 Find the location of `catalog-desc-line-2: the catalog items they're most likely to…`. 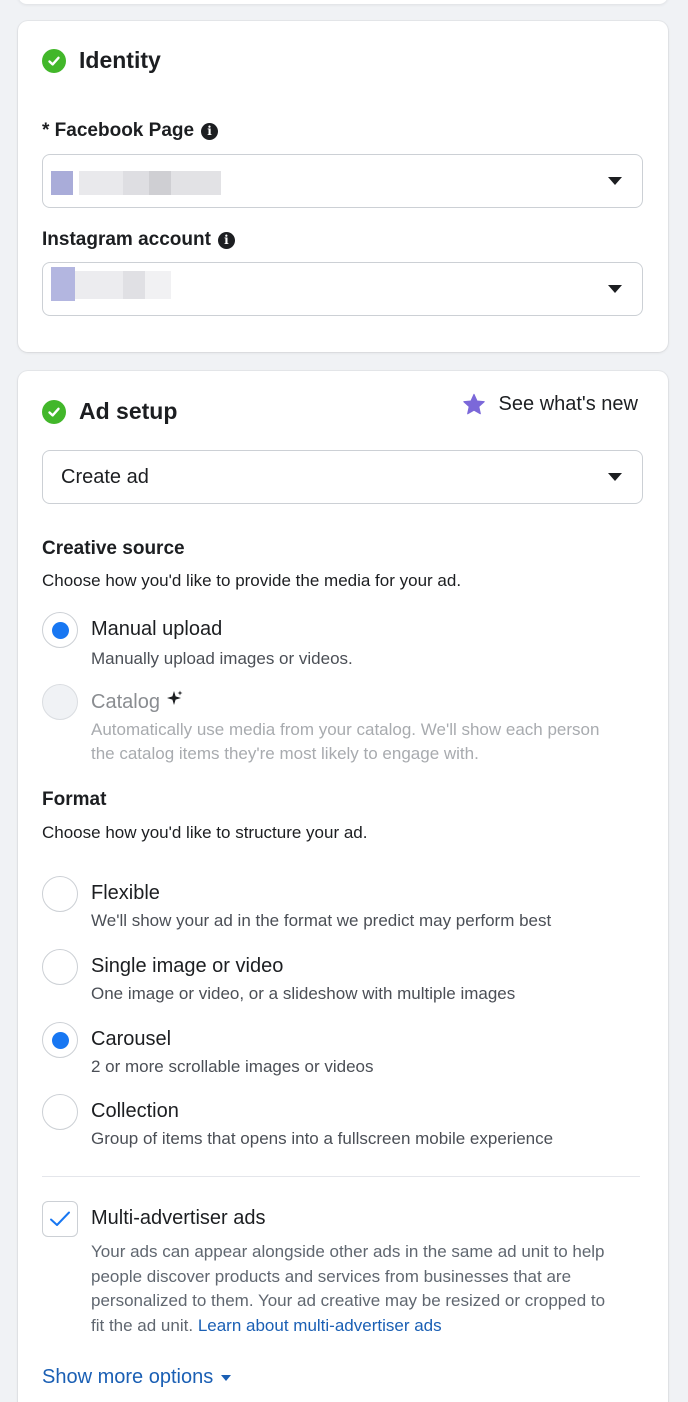

catalog-desc-line-2: the catalog items they're most likely to… is located at coordinates (285, 753).